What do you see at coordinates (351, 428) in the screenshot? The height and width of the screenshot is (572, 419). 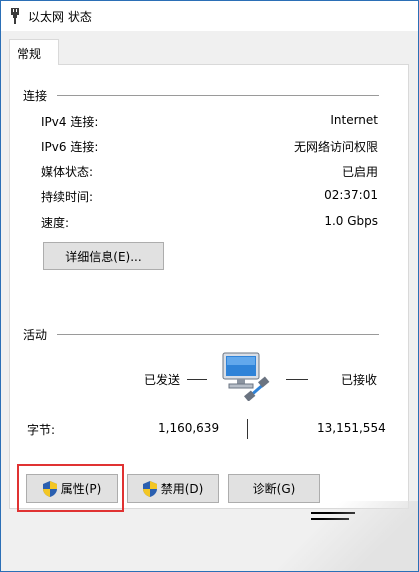 I see `bytes-received-value: 13,151,554` at bounding box center [351, 428].